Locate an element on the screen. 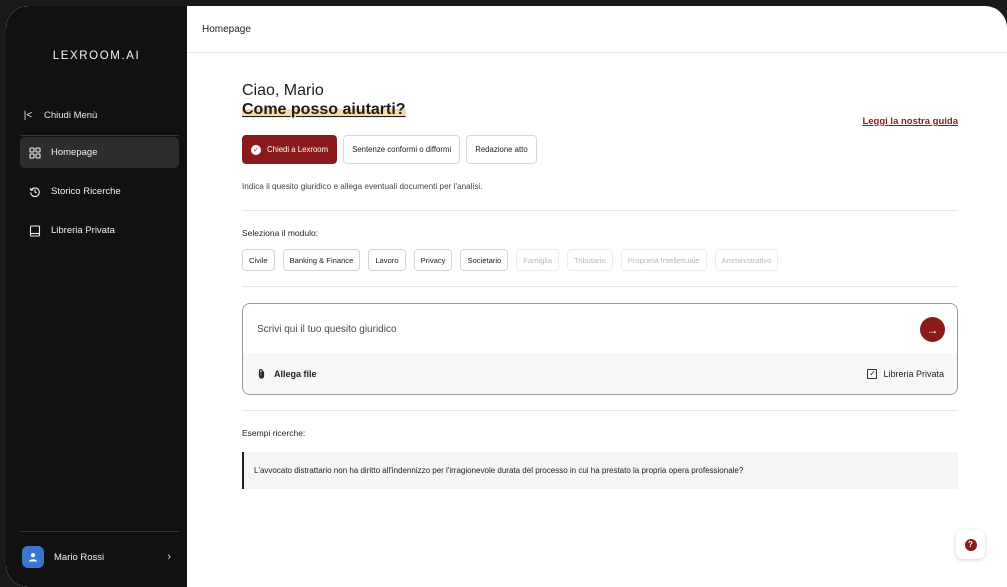 The height and width of the screenshot is (587, 1007). mode-sentences: Sentenze conformi o difformi is located at coordinates (402, 149).